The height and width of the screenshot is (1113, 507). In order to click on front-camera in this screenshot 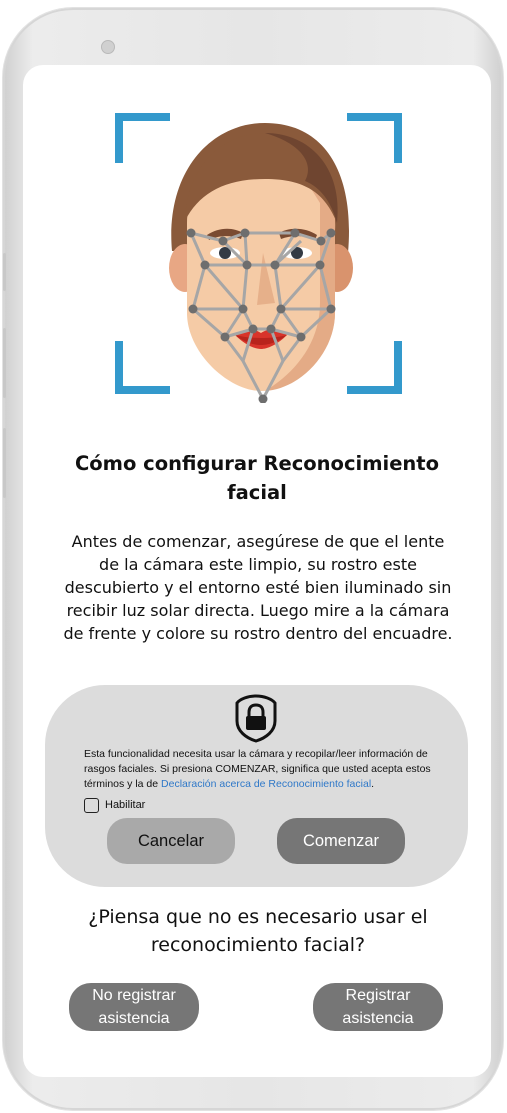, I will do `click(108, 47)`.